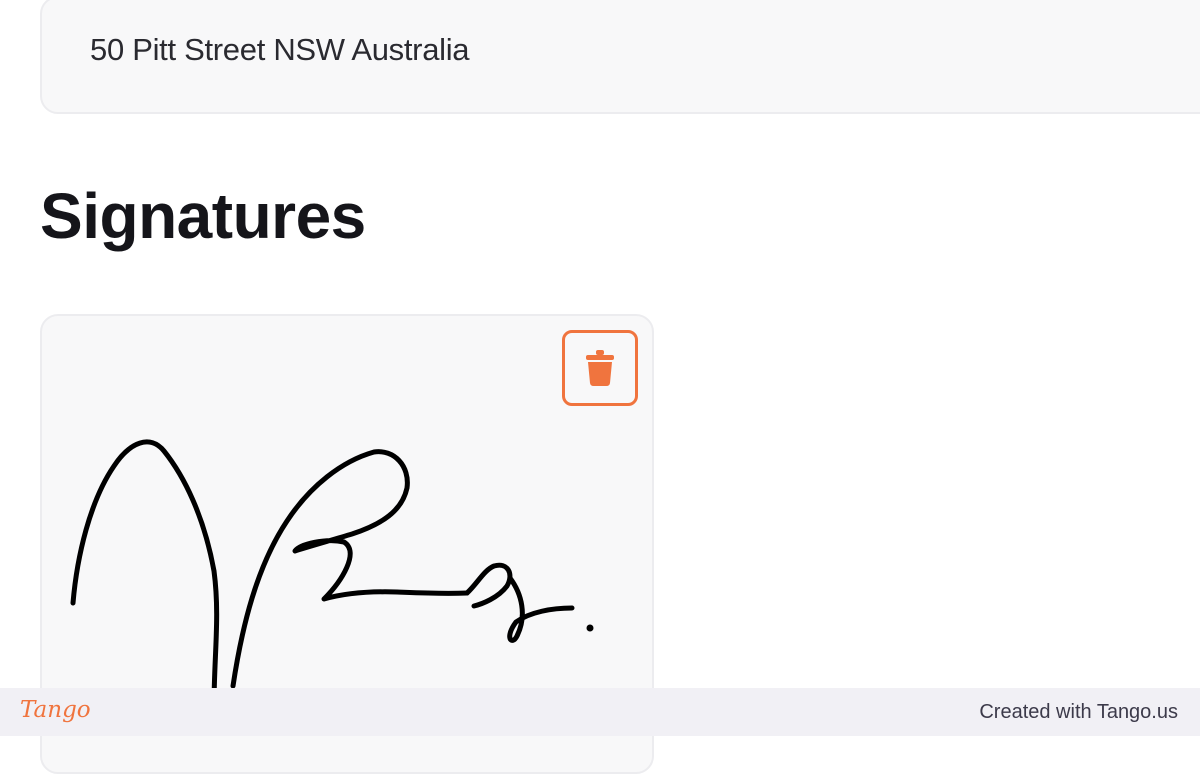 The height and width of the screenshot is (774, 1200). I want to click on address-value: 50 Pitt Street NSW Australia, so click(280, 49).